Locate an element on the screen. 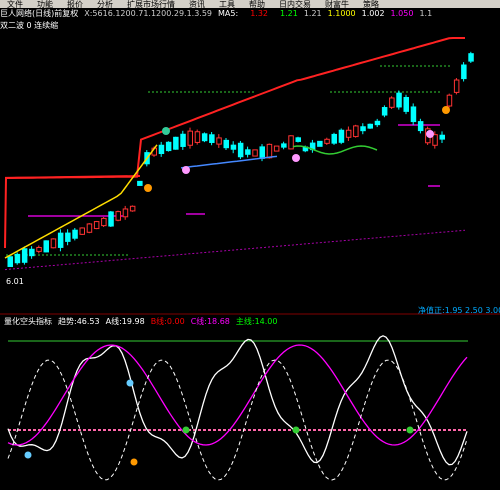 This screenshot has width=500, height=490. header-value-5: 1.21 is located at coordinates (289, 13).